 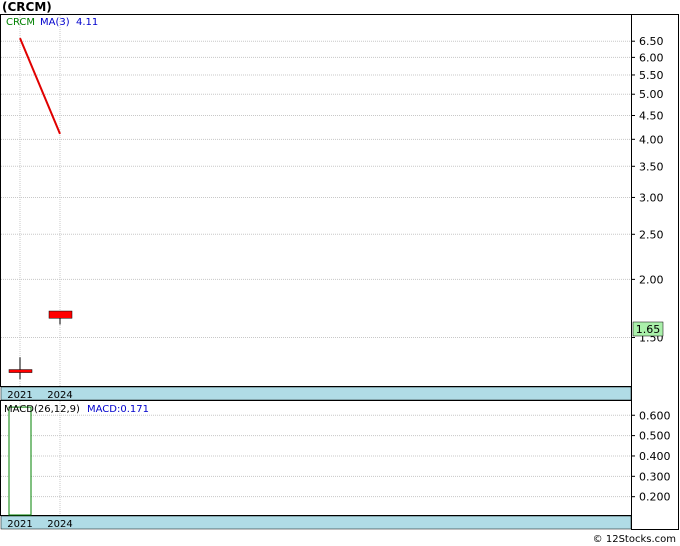 I want to click on price-tick-label: 6.50, so click(x=651, y=41).